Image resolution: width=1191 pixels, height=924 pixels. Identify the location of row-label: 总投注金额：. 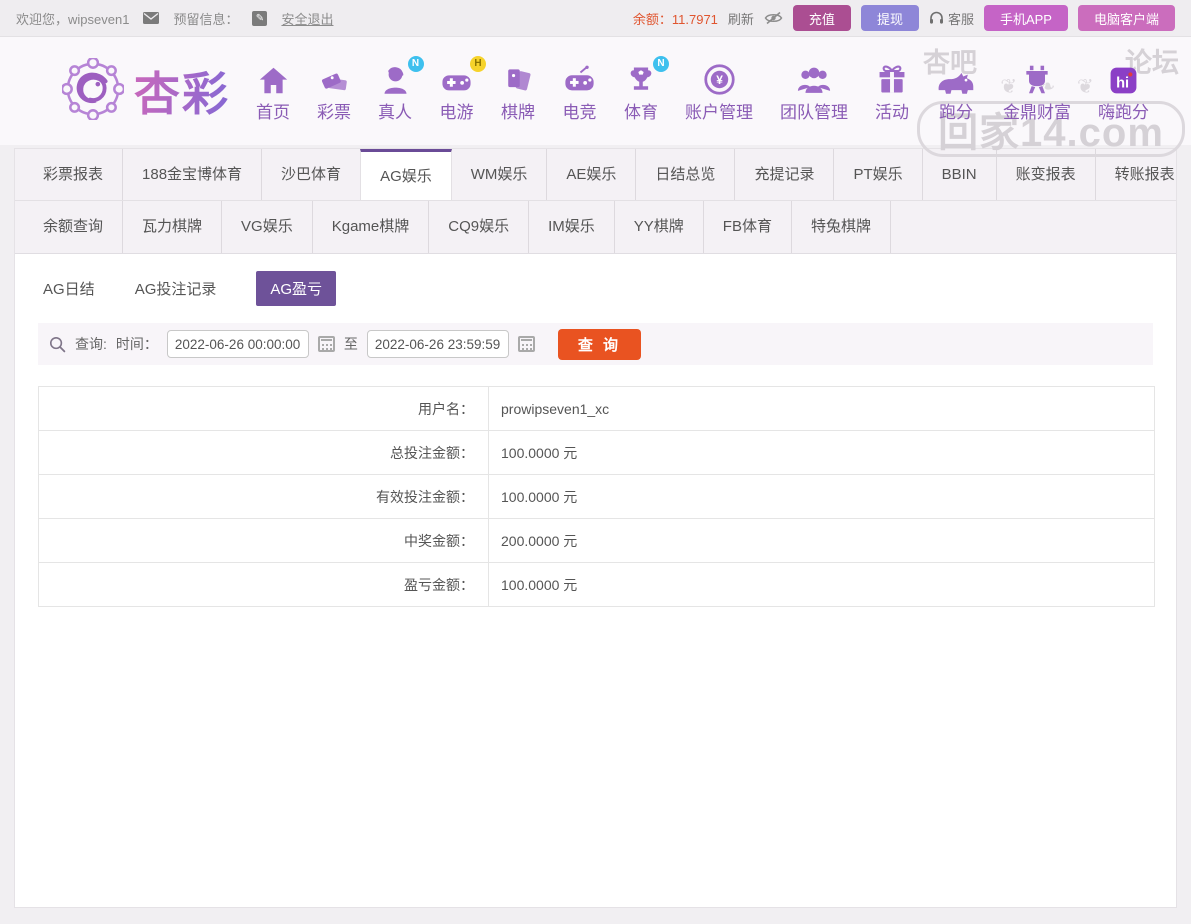
(263, 452).